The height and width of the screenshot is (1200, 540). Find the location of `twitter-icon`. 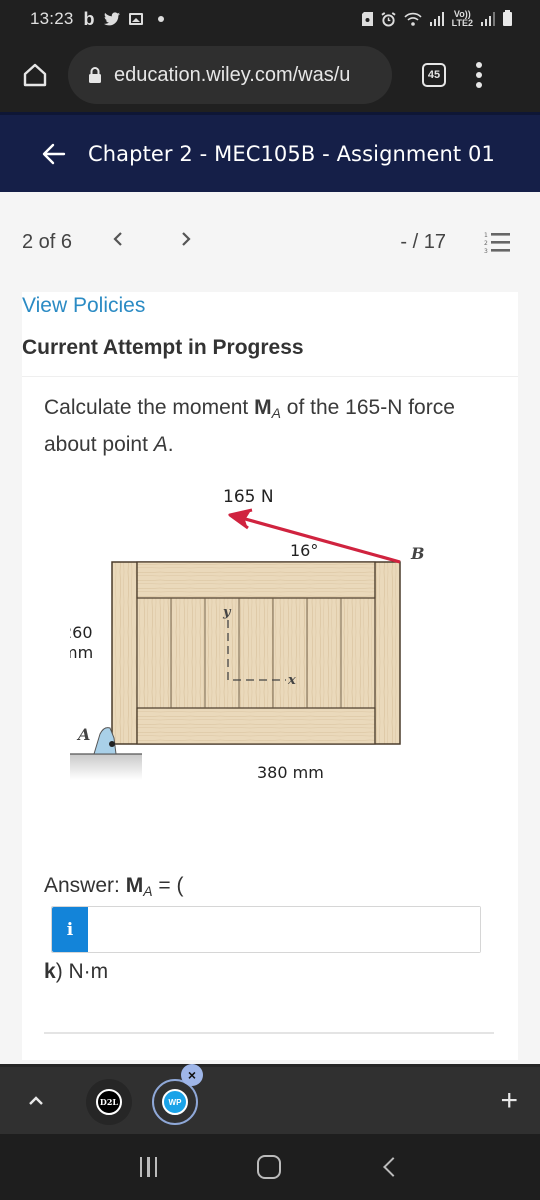

twitter-icon is located at coordinates (111, 19).